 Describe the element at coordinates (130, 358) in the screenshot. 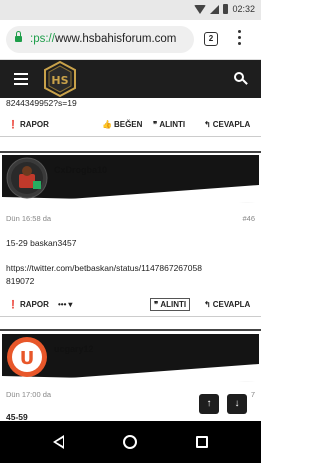

I see `user-banner: U ucgary12` at that location.